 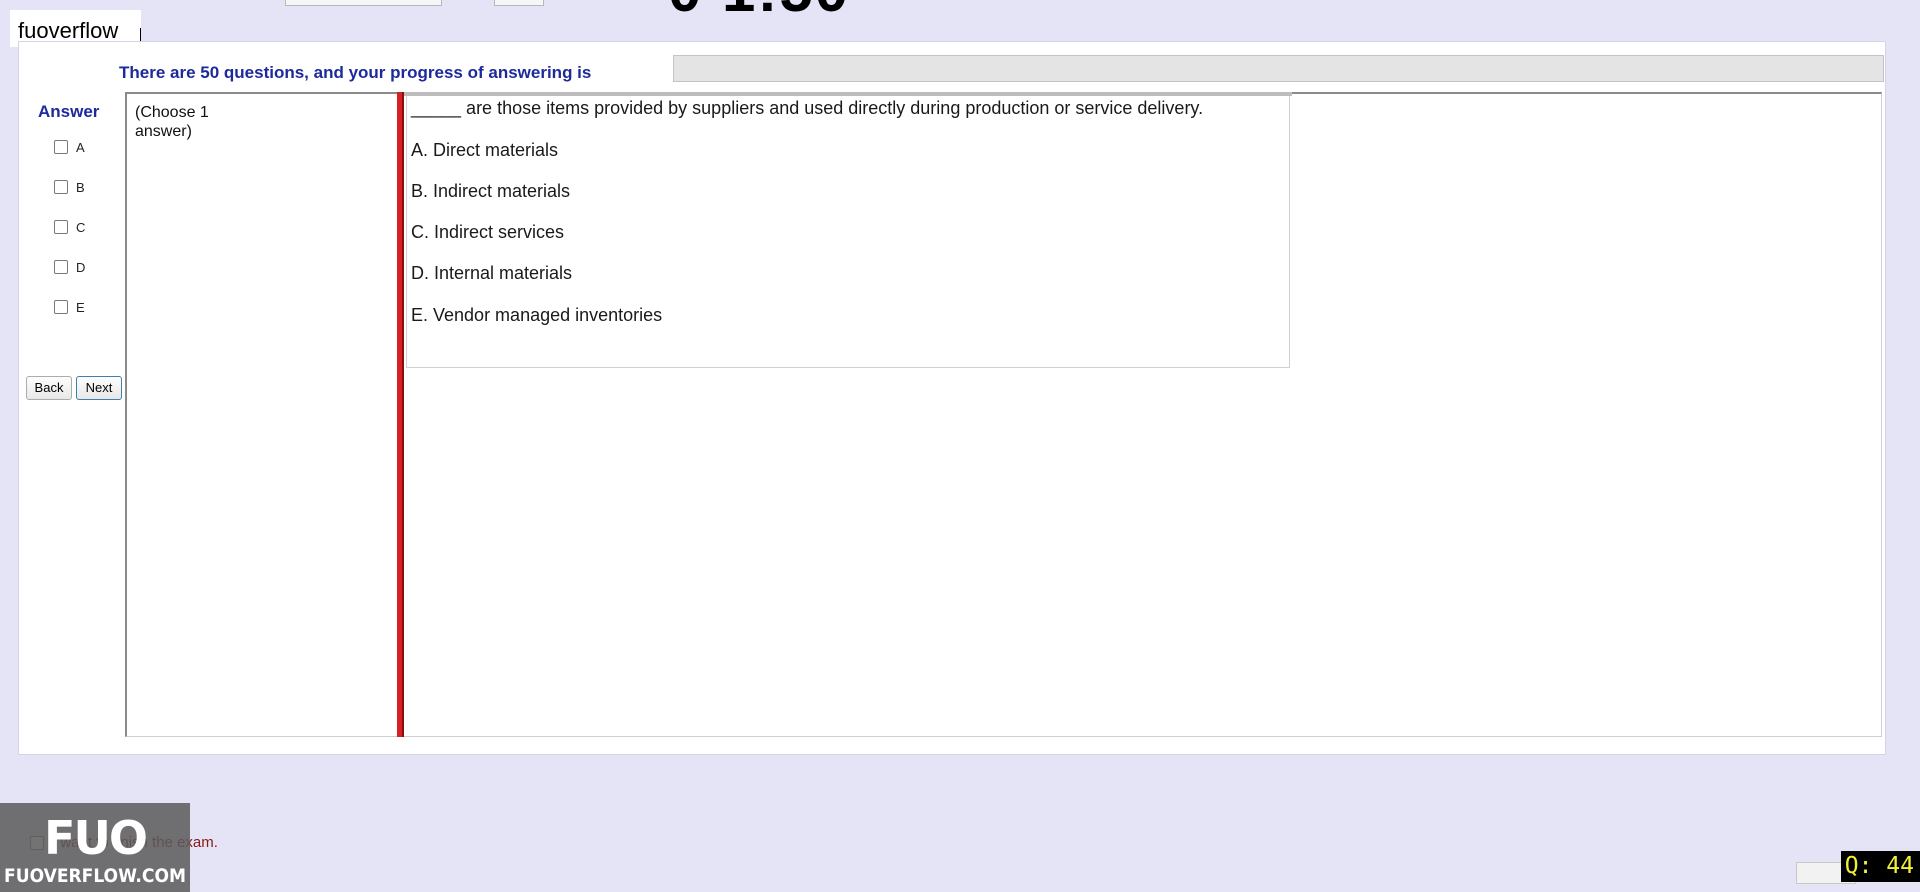 What do you see at coordinates (403, 414) in the screenshot?
I see `splitter-shadow` at bounding box center [403, 414].